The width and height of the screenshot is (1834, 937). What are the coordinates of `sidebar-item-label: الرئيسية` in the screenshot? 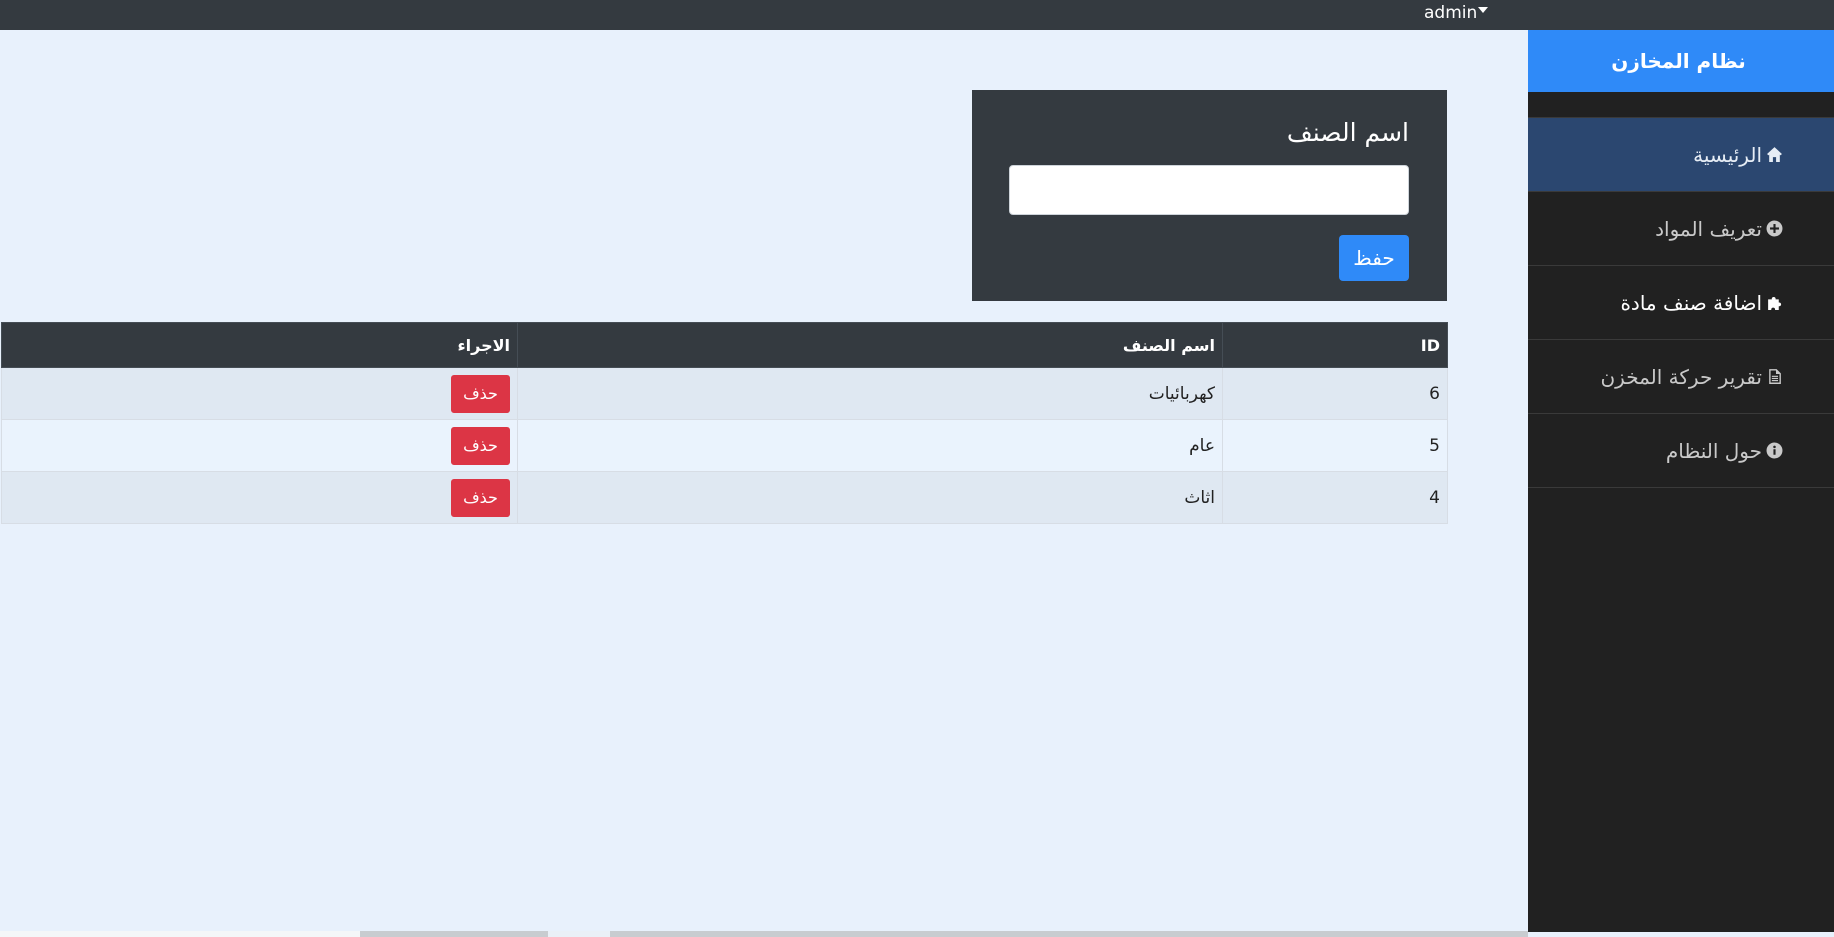 It's located at (1727, 154).